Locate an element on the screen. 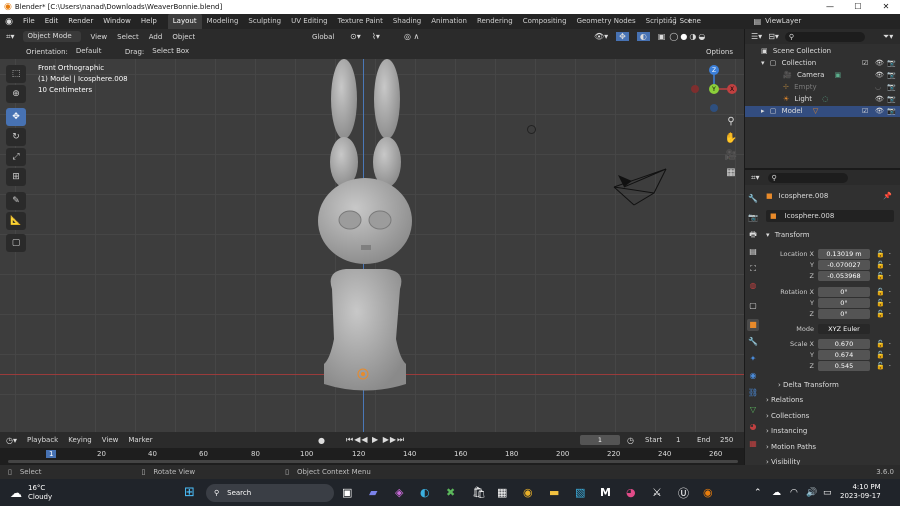 Image resolution: width=900 pixels, height=506 pixels. app-icon: ◕ is located at coordinates (631, 492).